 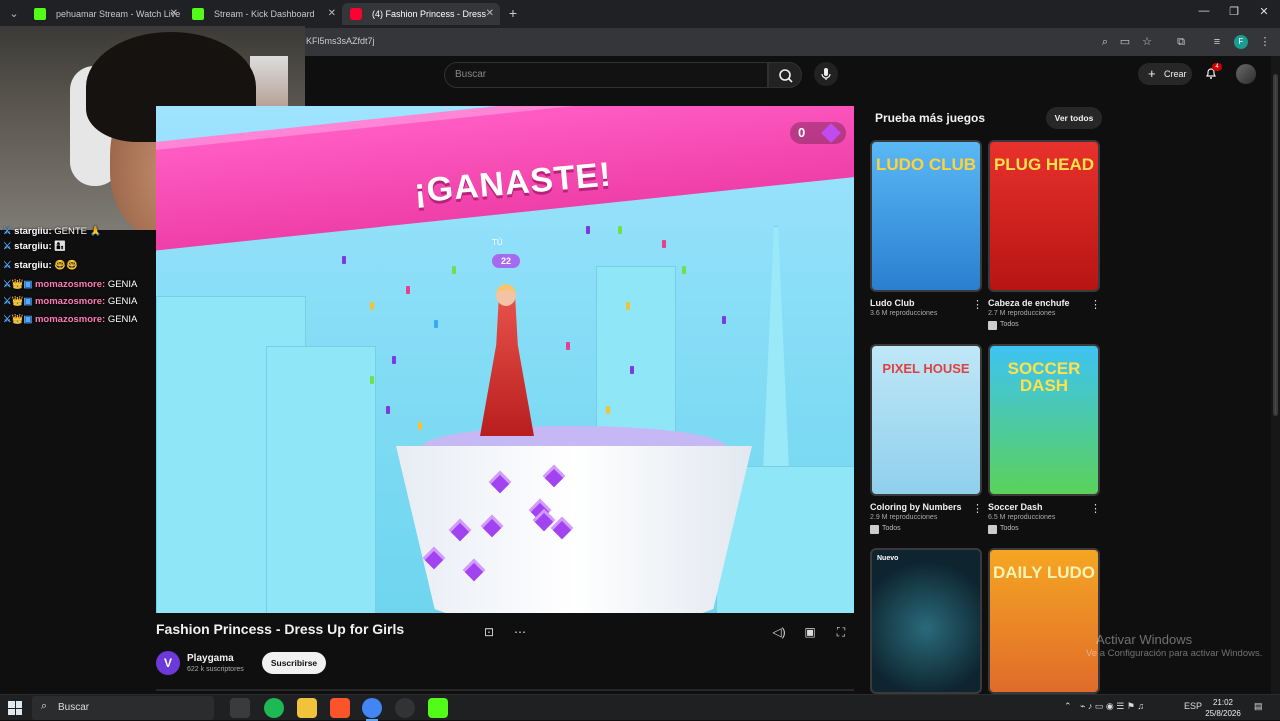 What do you see at coordinates (1152, 73) in the screenshot?
I see `plus-icon: +` at bounding box center [1152, 73].